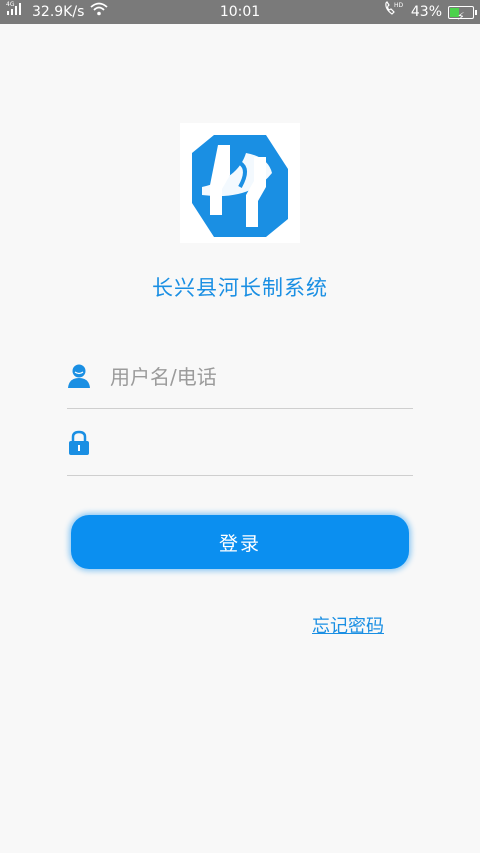 Image resolution: width=480 pixels, height=853 pixels. What do you see at coordinates (240, 12) in the screenshot?
I see `status-bar: 4G 32.9K/s 10:01 HD 43% ⚡` at bounding box center [240, 12].